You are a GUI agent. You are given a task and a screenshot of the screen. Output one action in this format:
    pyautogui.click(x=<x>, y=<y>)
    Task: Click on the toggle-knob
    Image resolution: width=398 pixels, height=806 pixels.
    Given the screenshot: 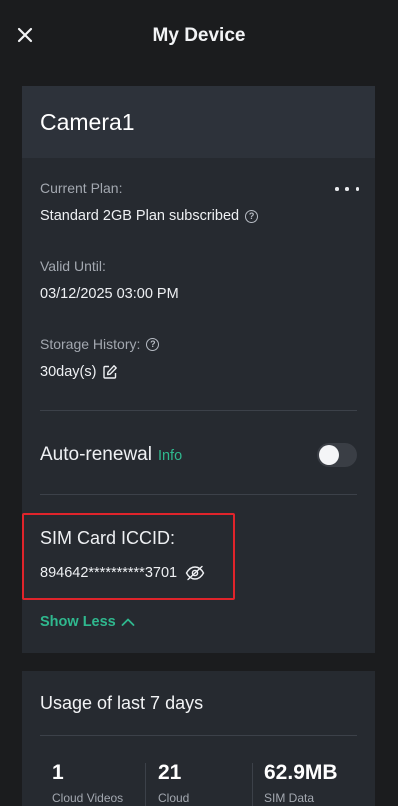 What is the action you would take?
    pyautogui.click(x=329, y=455)
    